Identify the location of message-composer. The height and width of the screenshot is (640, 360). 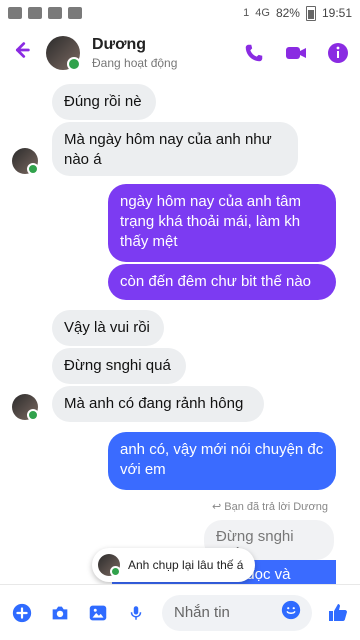
(180, 612).